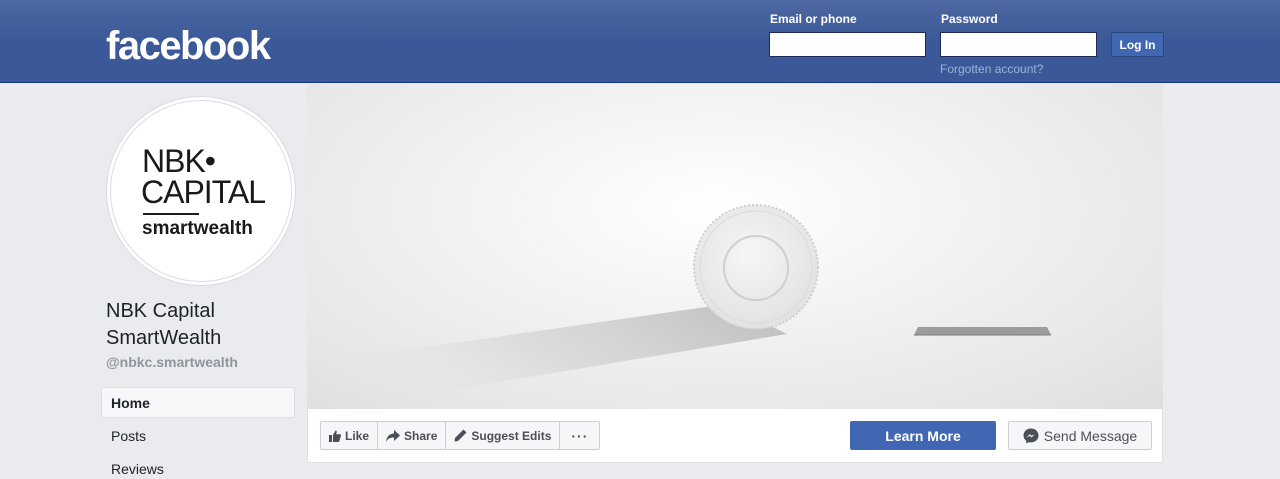 This screenshot has height=479, width=1280. I want to click on password-input, so click(1018, 44).